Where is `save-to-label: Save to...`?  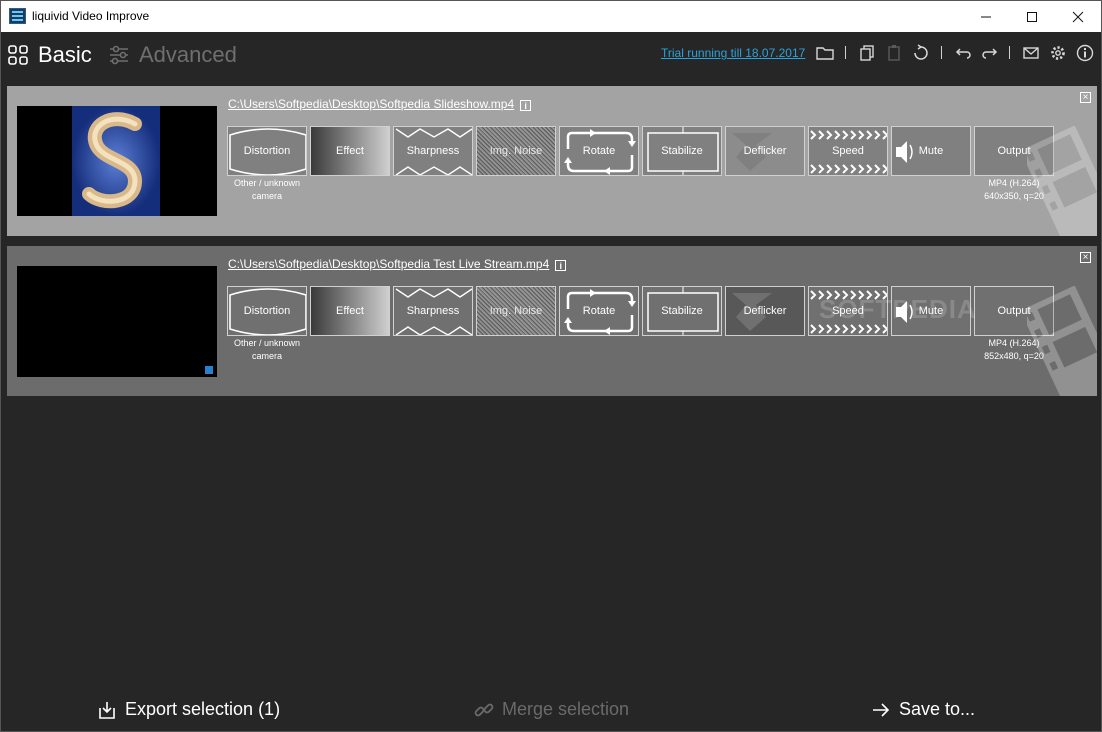 save-to-label: Save to... is located at coordinates (937, 709).